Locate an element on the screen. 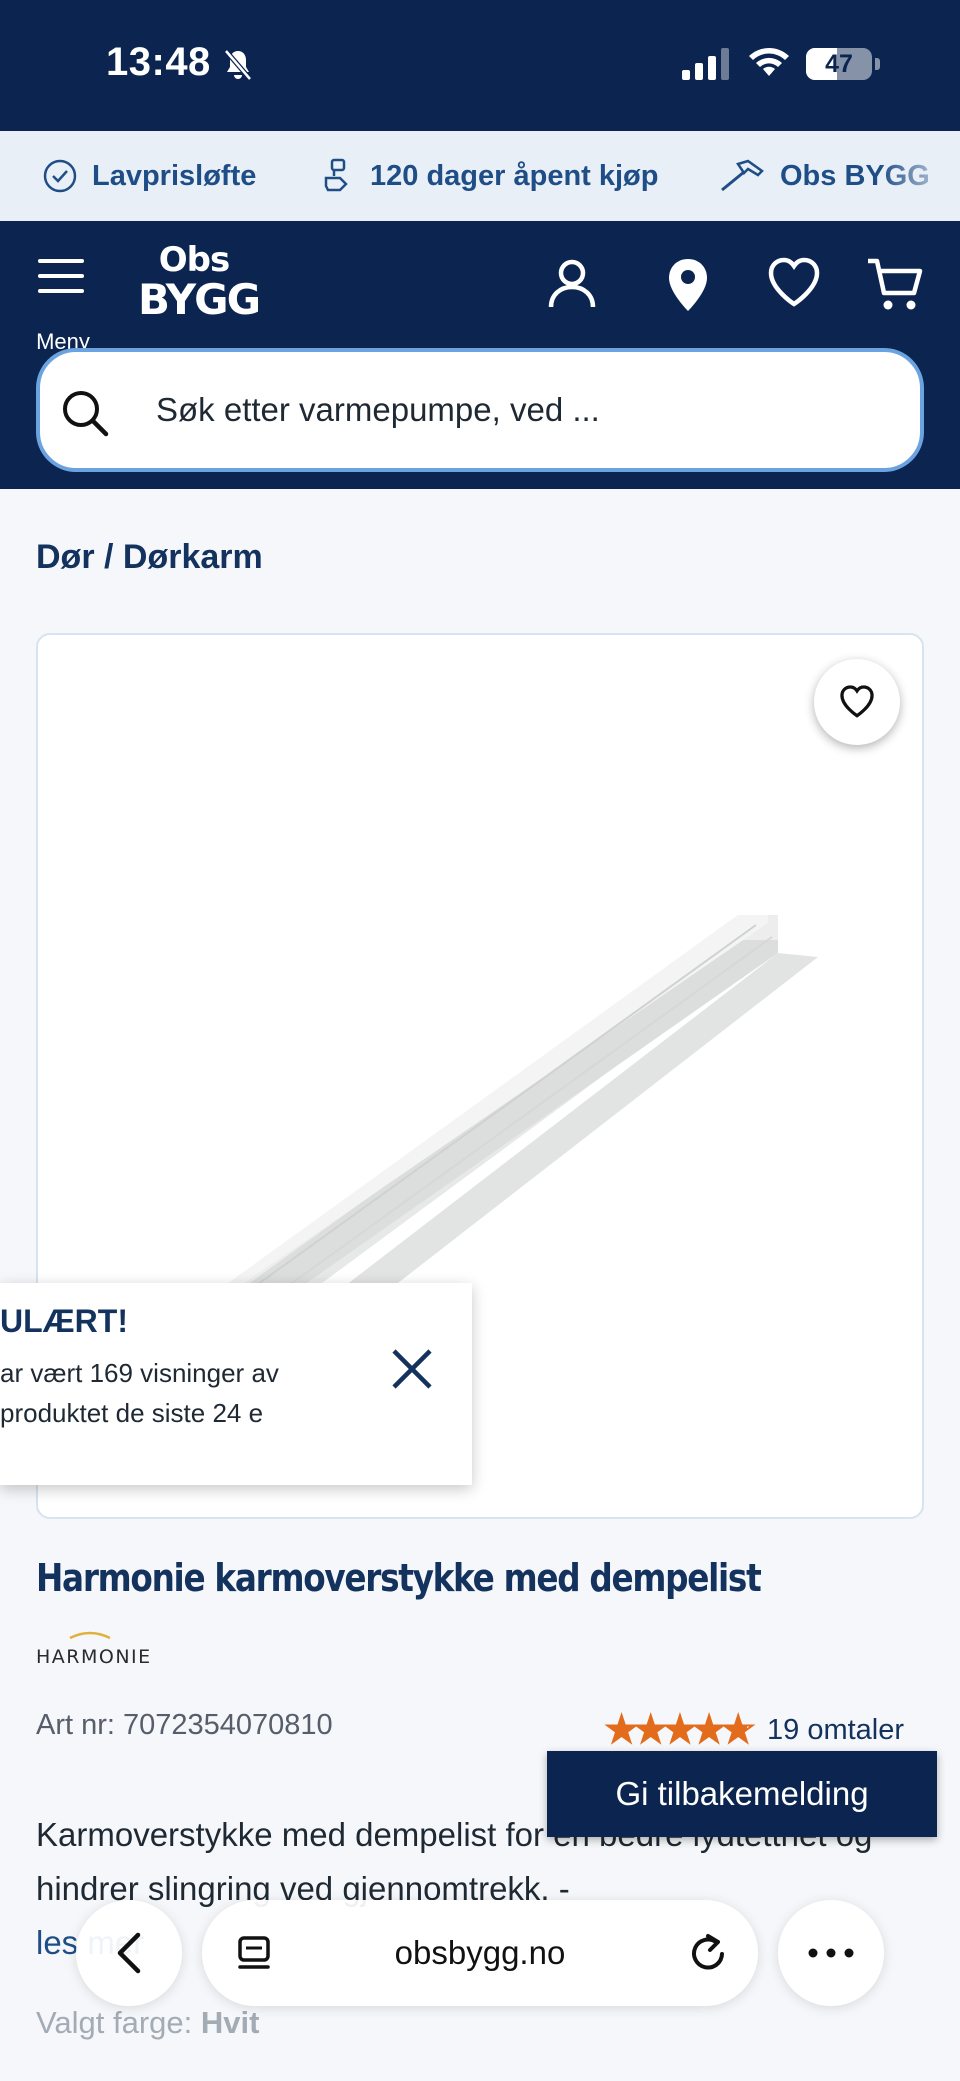 The height and width of the screenshot is (2081, 960). search-input is located at coordinates (516, 410).